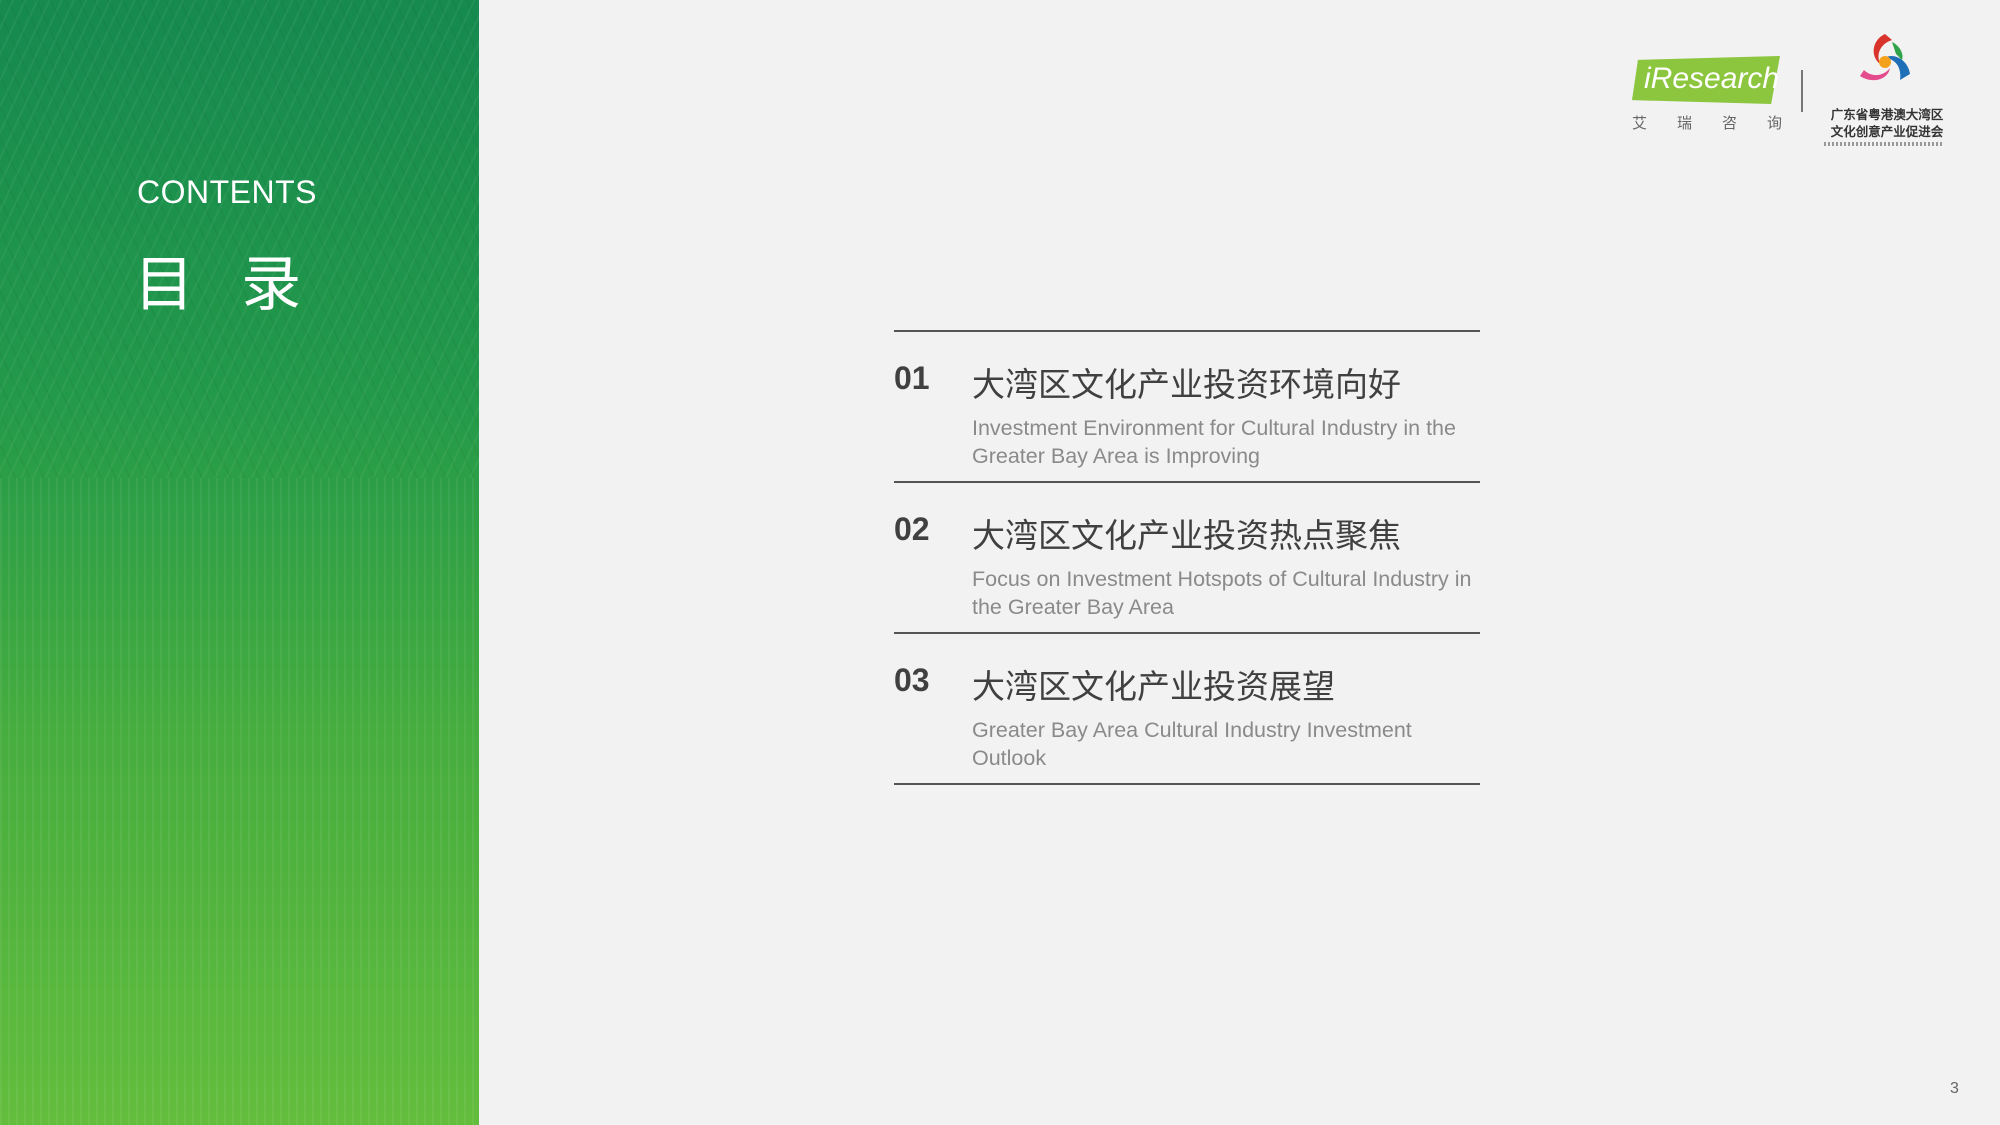 The height and width of the screenshot is (1125, 2000). What do you see at coordinates (1887, 131) in the screenshot?
I see `association-name-line: 文化创意产业促进会` at bounding box center [1887, 131].